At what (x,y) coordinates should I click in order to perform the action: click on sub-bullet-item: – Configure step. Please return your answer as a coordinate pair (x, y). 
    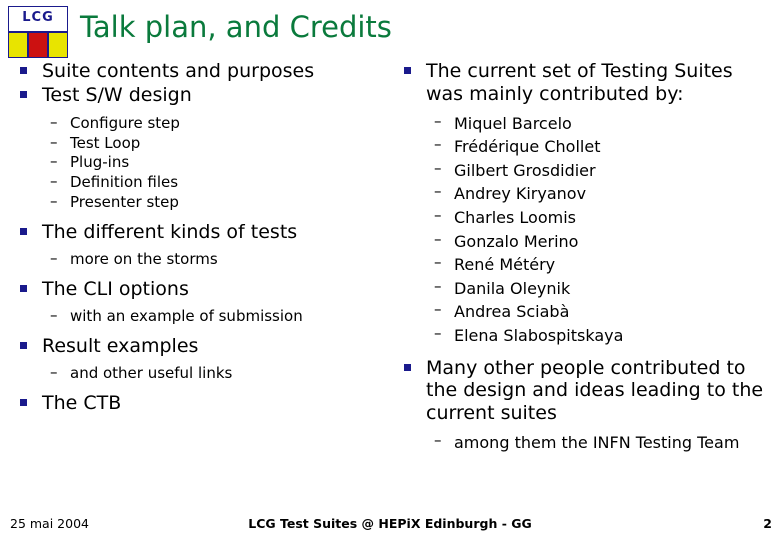
    Looking at the image, I should click on (202, 122).